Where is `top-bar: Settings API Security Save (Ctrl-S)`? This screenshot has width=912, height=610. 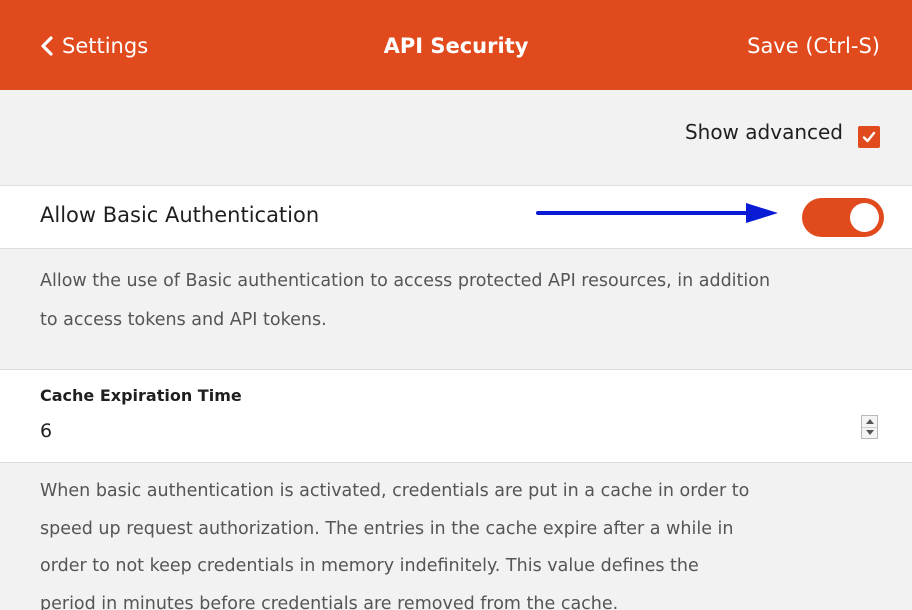 top-bar: Settings API Security Save (Ctrl-S) is located at coordinates (456, 45).